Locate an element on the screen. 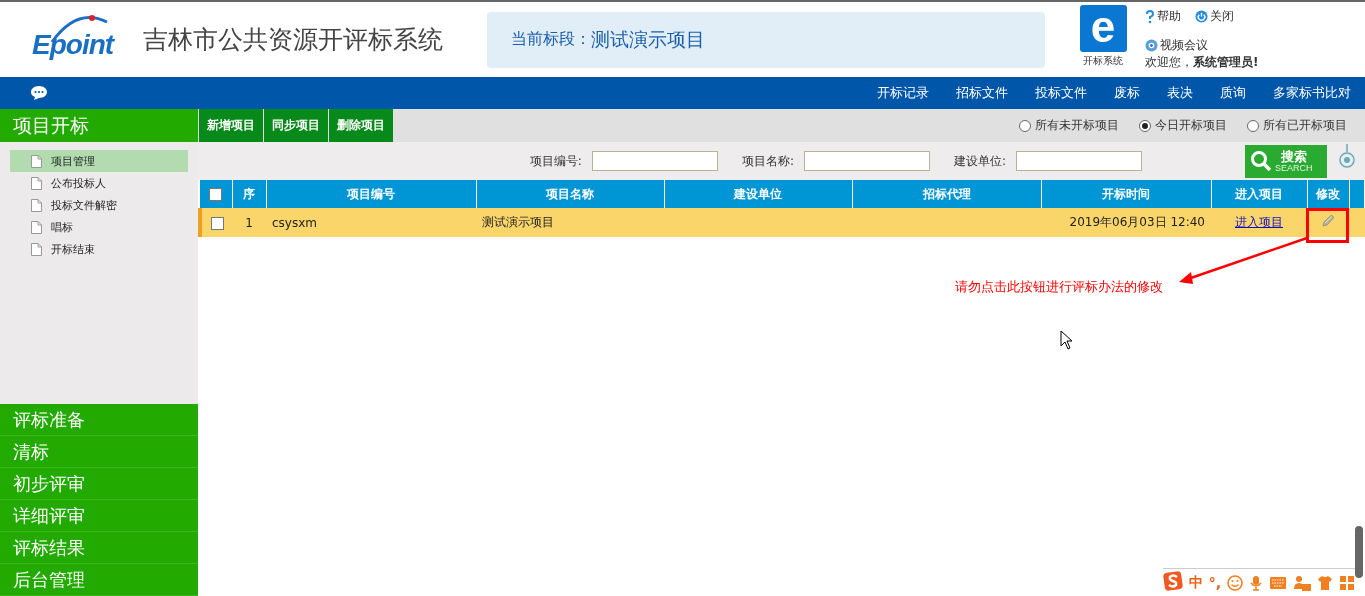  app-icon: e is located at coordinates (1103, 28).